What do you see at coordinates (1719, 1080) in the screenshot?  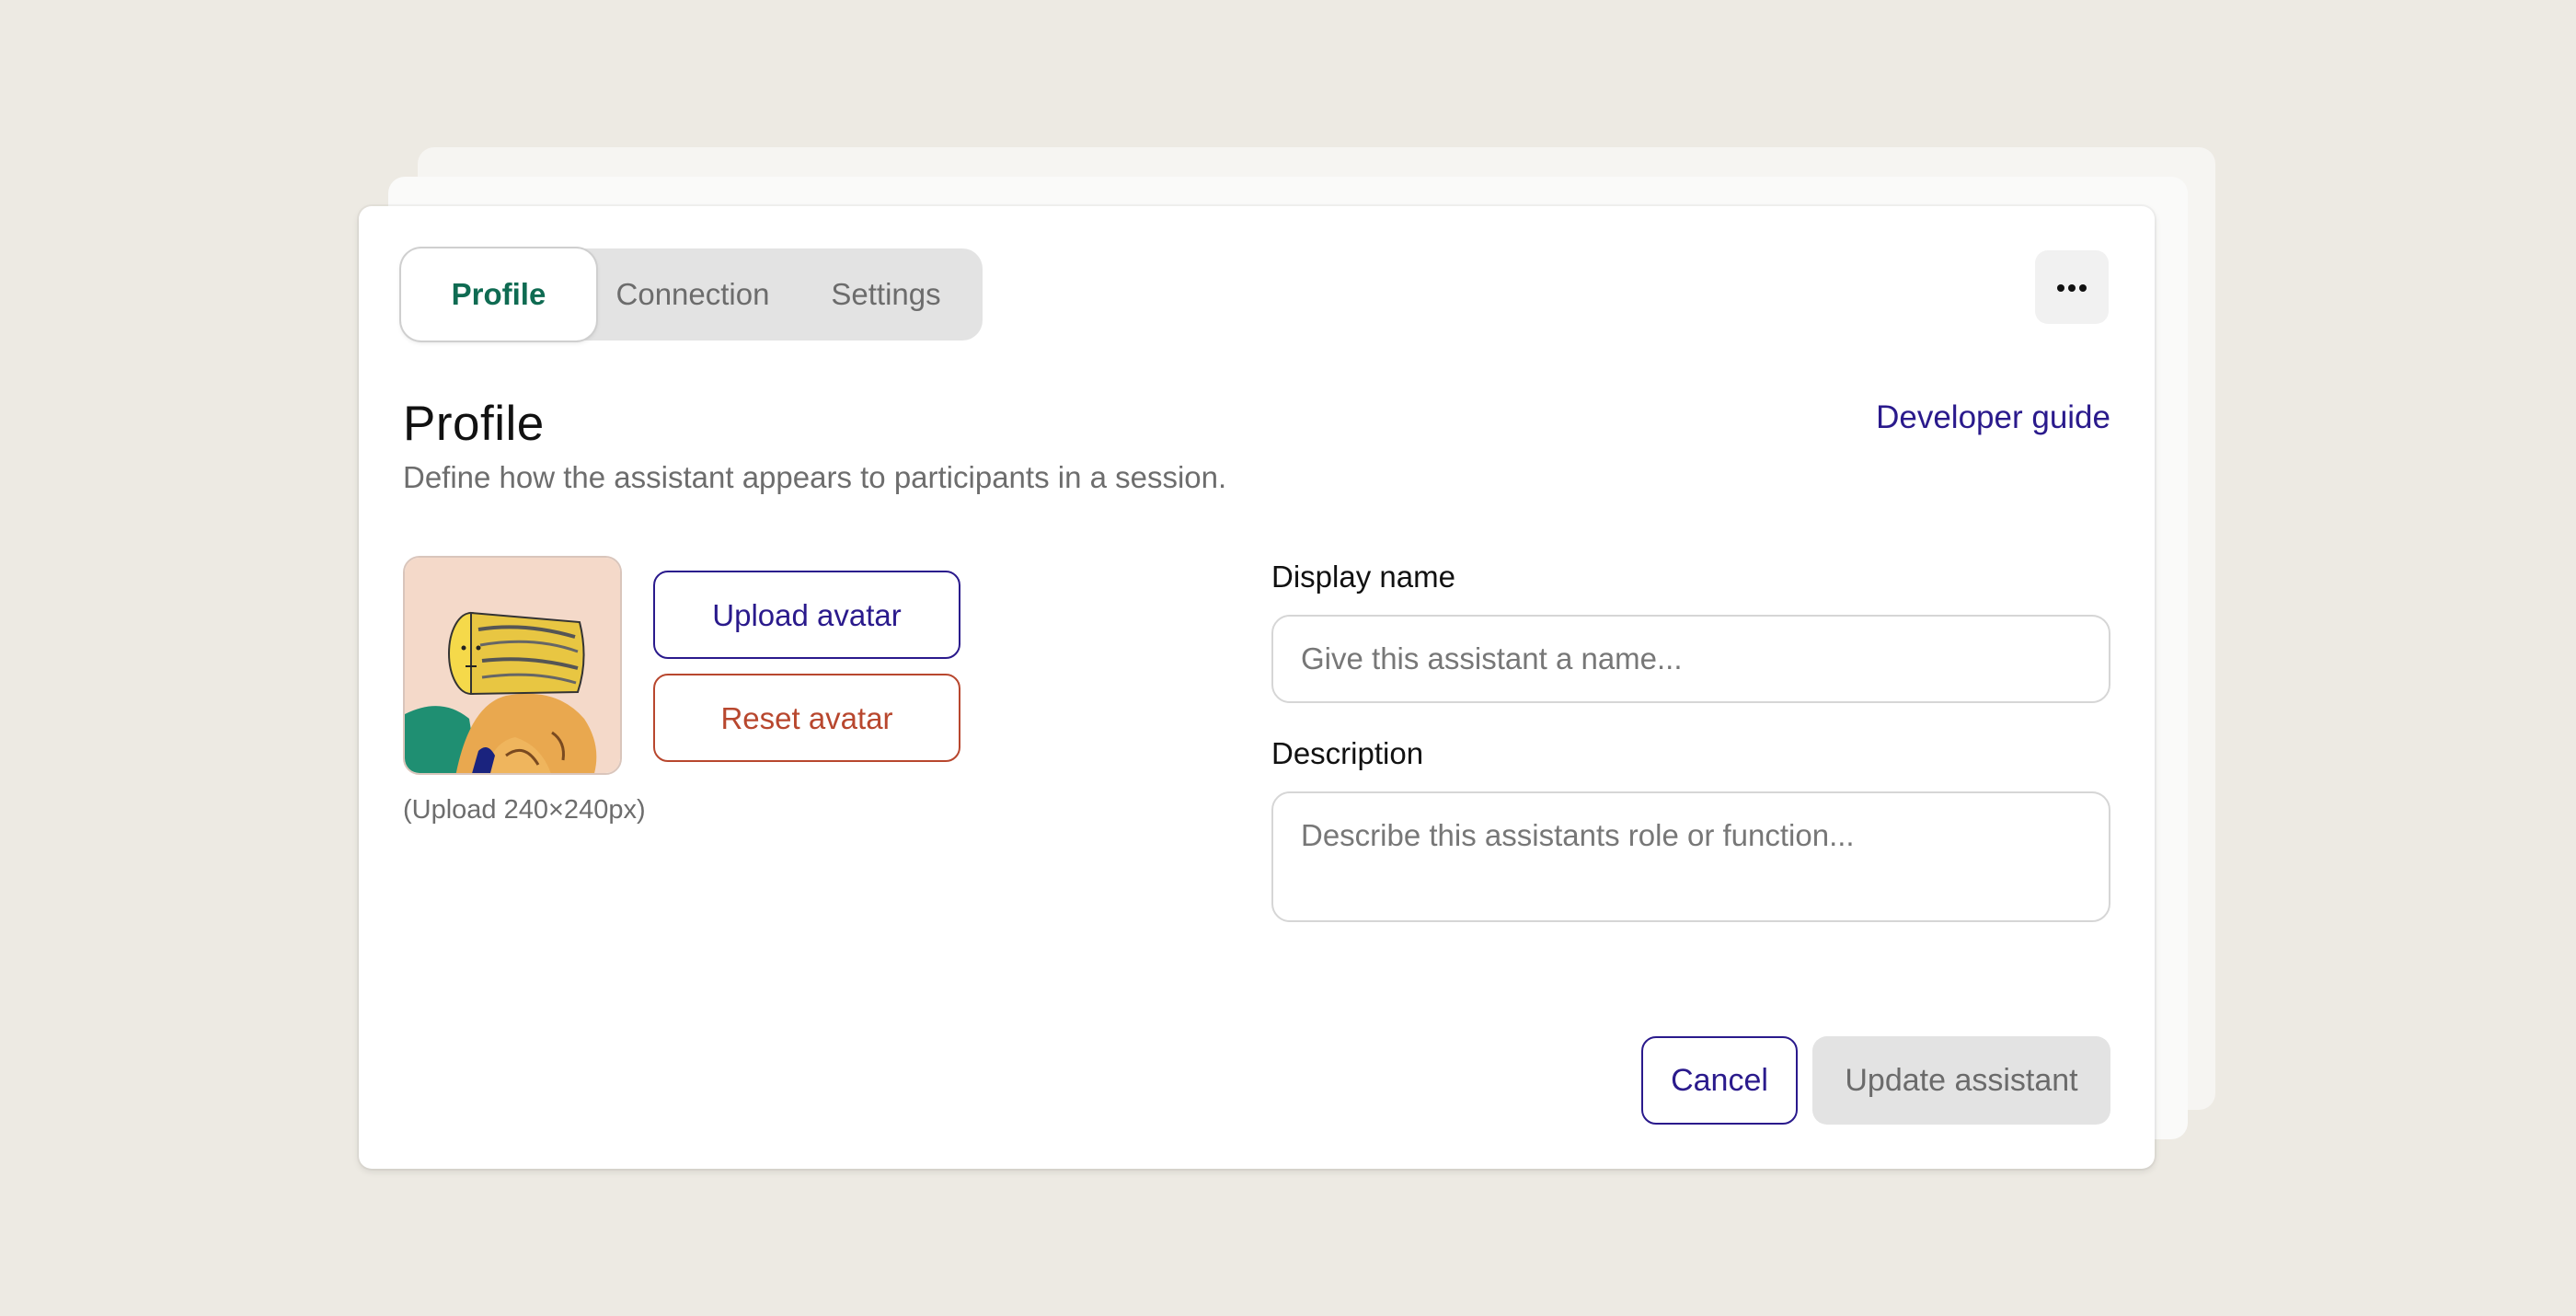 I see `cancel-button: Cancel` at bounding box center [1719, 1080].